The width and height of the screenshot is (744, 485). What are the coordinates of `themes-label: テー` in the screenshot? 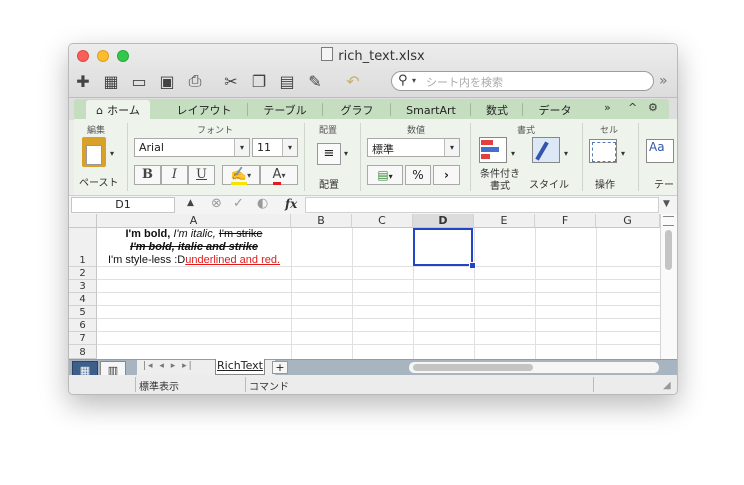 It's located at (664, 183).